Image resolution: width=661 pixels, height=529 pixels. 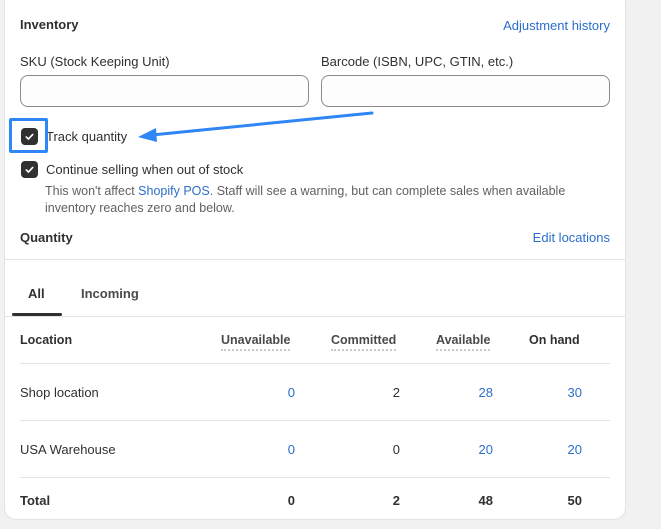 What do you see at coordinates (68, 449) in the screenshot?
I see `location-name: USA Warehouse` at bounding box center [68, 449].